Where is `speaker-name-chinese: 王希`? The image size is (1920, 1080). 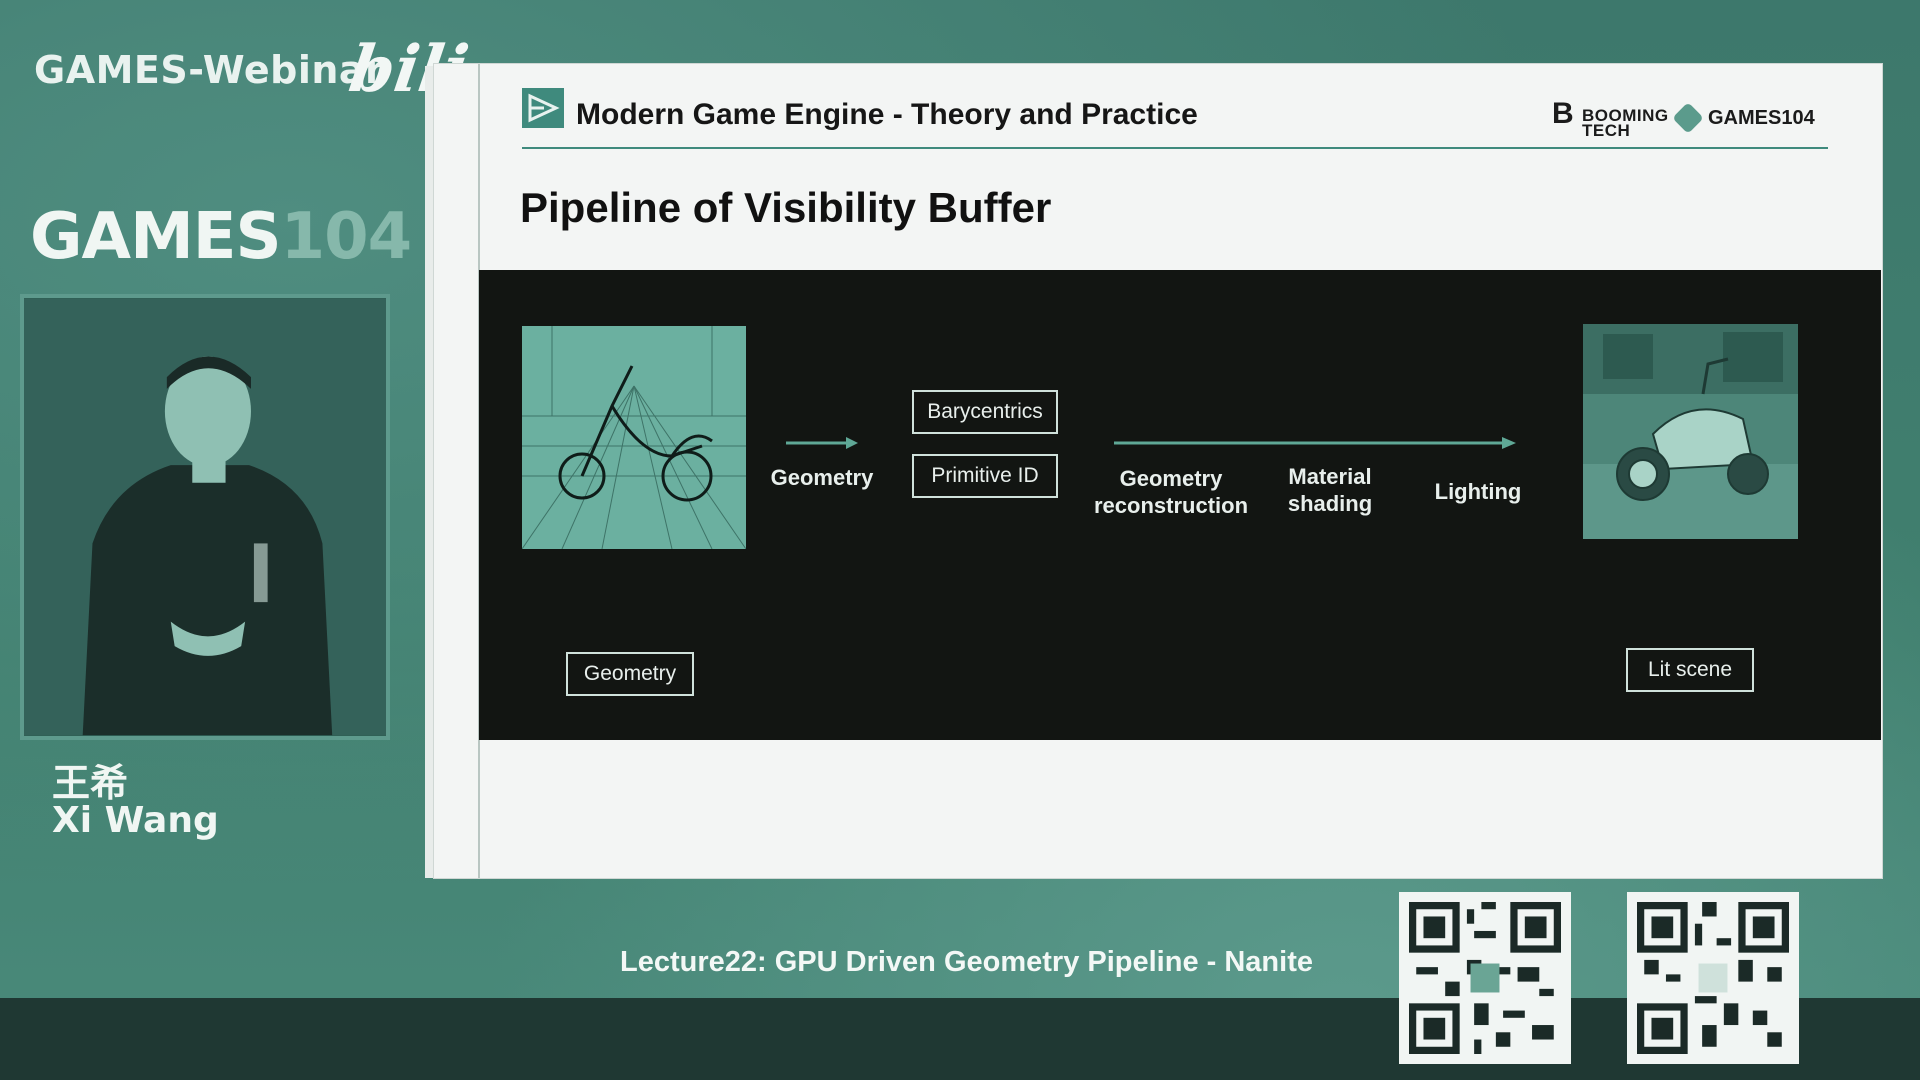
speaker-name-chinese: 王希 is located at coordinates (90, 783).